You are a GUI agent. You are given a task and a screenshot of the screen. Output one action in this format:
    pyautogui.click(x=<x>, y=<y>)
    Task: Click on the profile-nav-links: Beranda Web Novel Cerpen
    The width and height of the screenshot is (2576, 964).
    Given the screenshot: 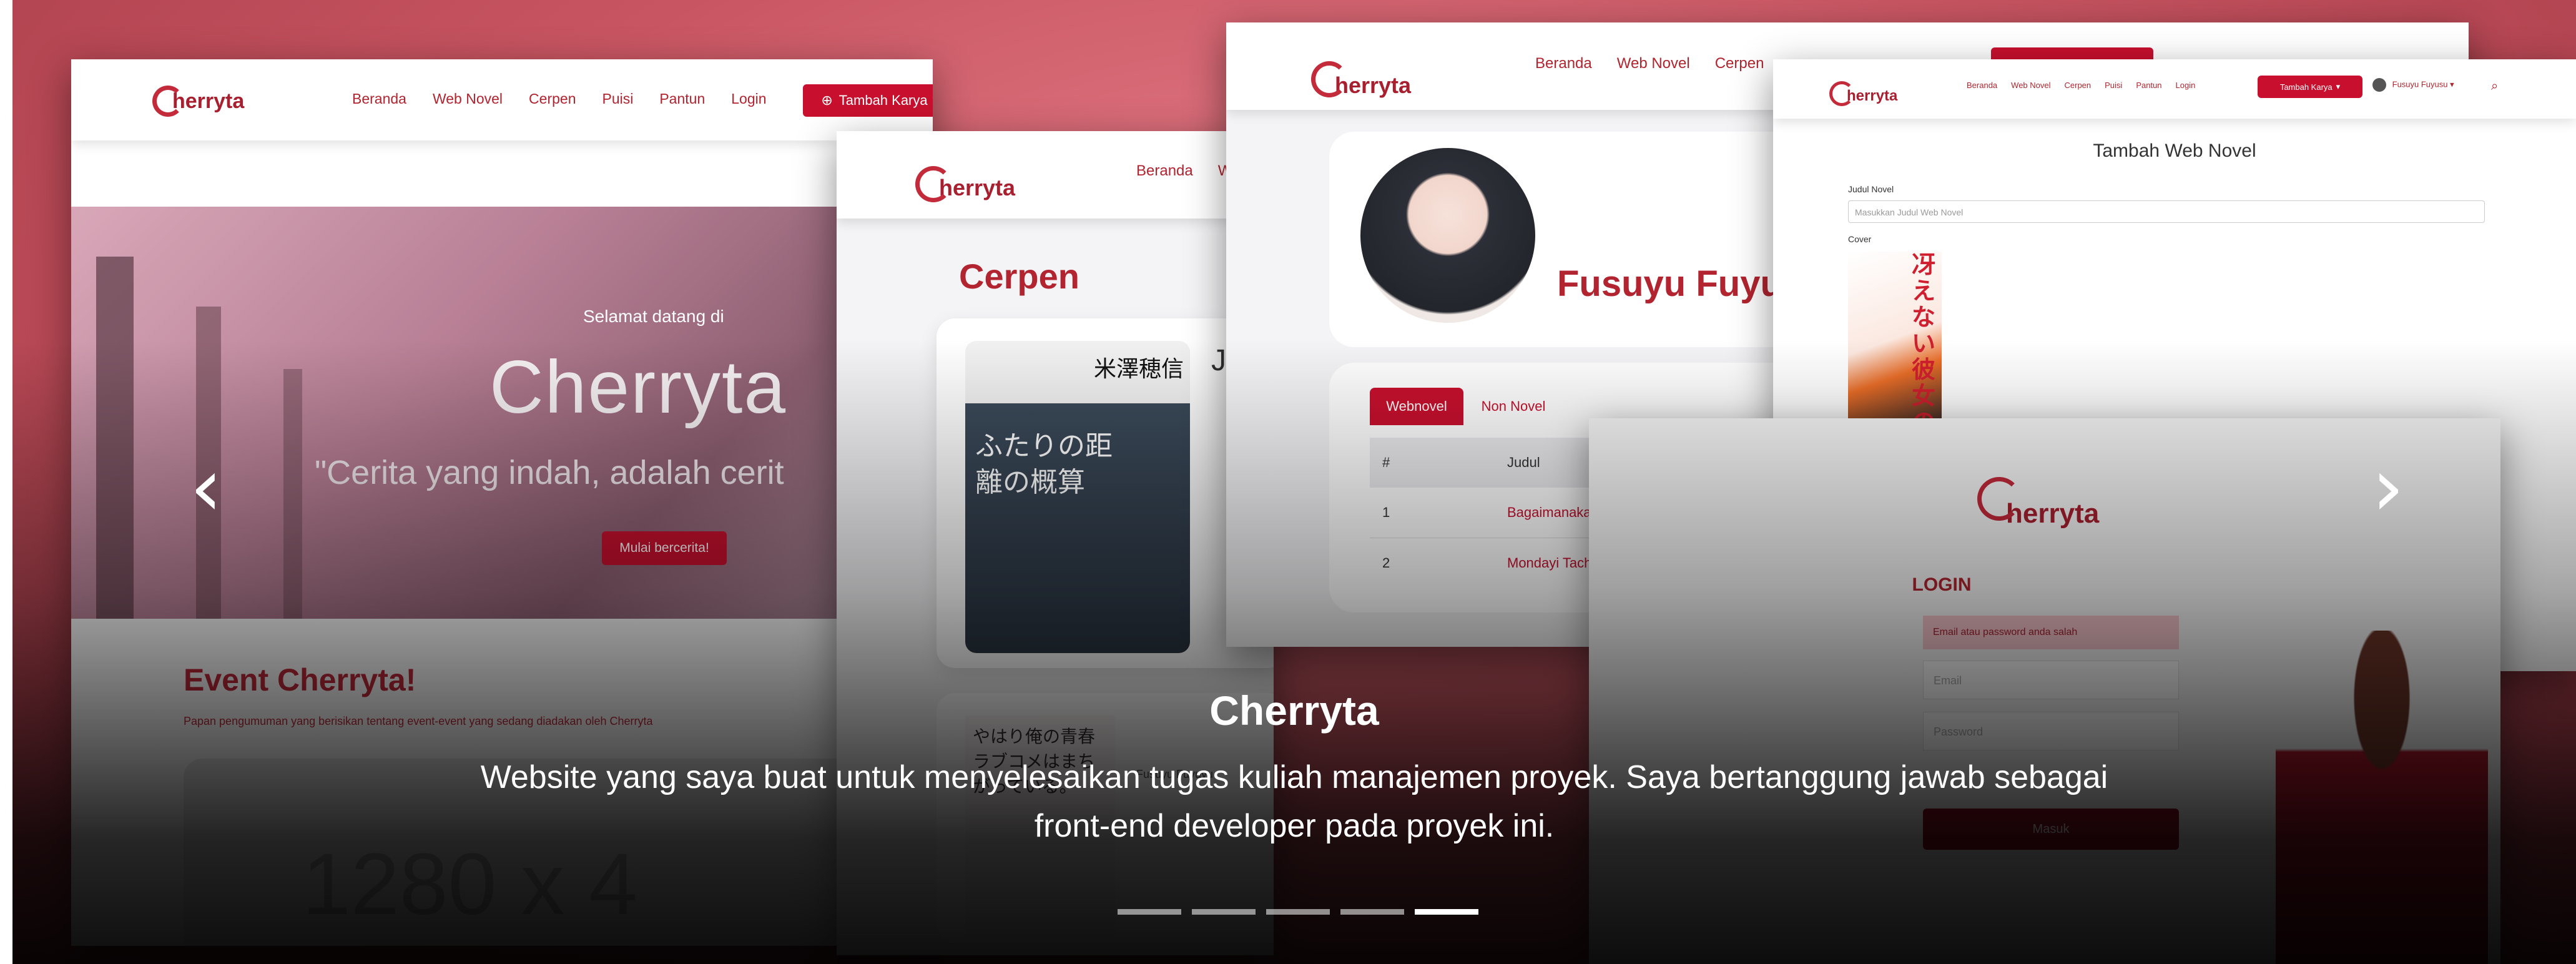 What is the action you would take?
    pyautogui.click(x=1649, y=63)
    